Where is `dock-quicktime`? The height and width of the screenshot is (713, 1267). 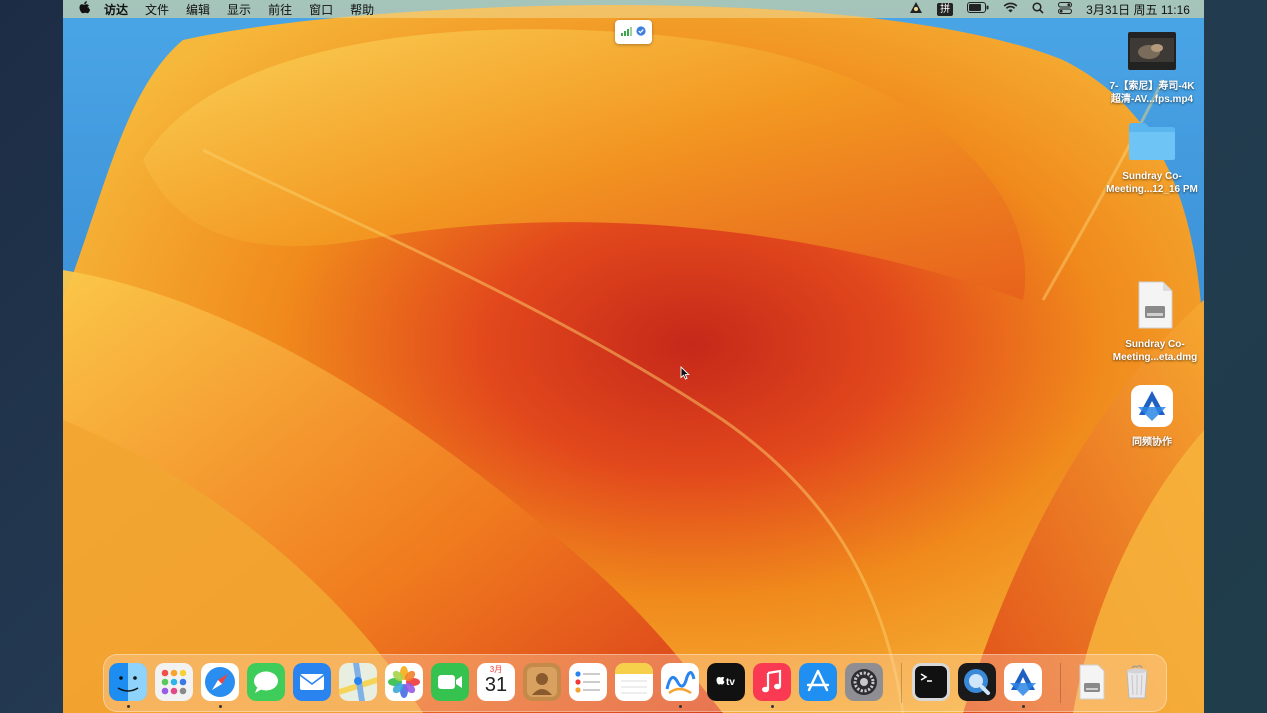
dock-quicktime is located at coordinates (977, 682).